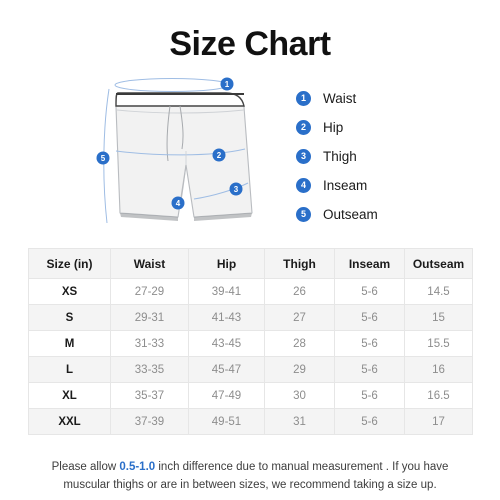 The image size is (500, 500). What do you see at coordinates (299, 263) in the screenshot?
I see `col-header-thigh: Thigh` at bounding box center [299, 263].